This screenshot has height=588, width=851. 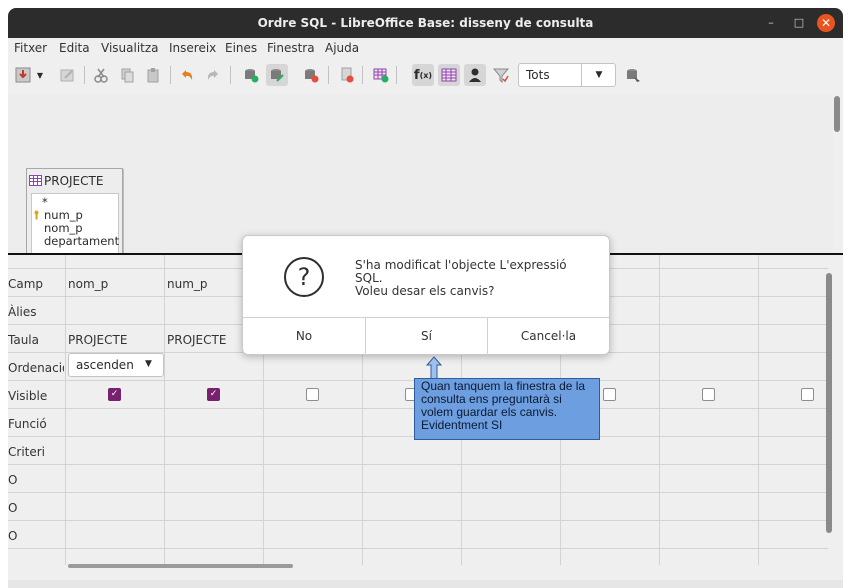 I want to click on functions-icon: f (x), so click(x=423, y=75).